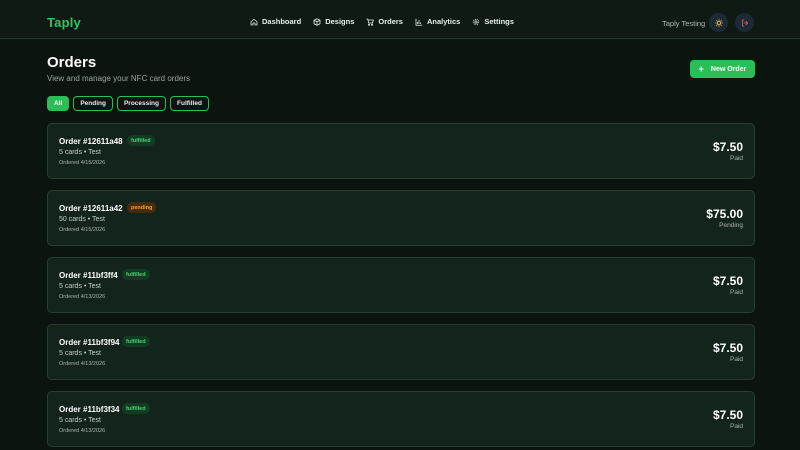 Image resolution: width=800 pixels, height=450 pixels. What do you see at coordinates (317, 21) in the screenshot?
I see `cube-icon` at bounding box center [317, 21].